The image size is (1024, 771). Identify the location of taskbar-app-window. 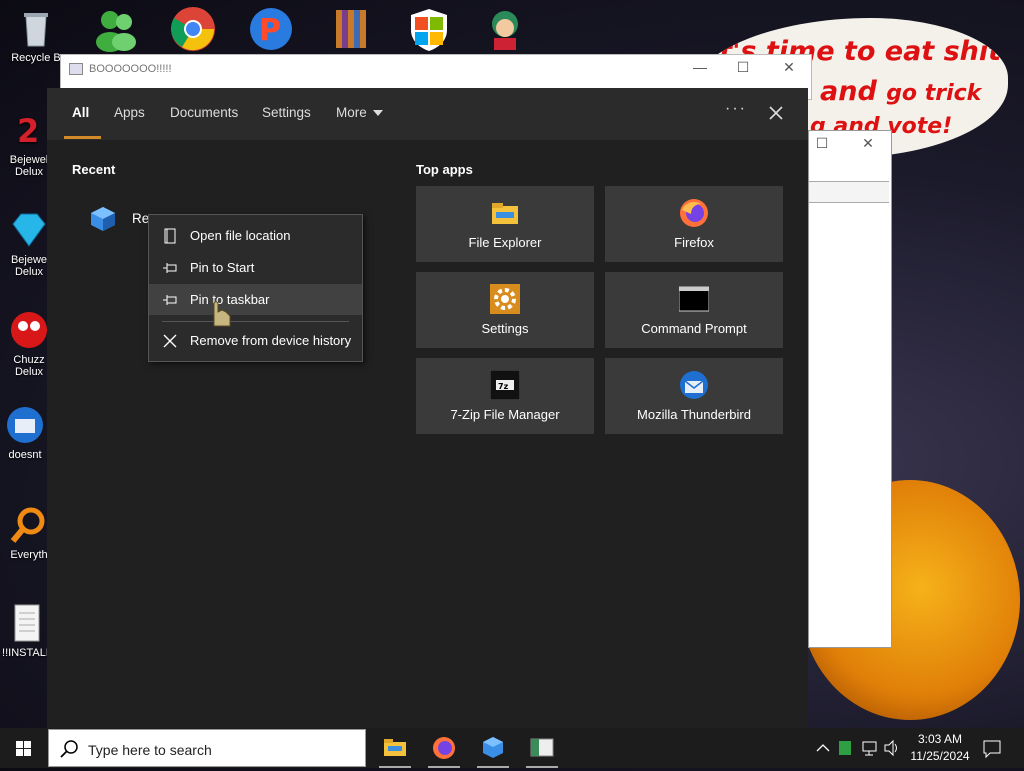
(542, 748).